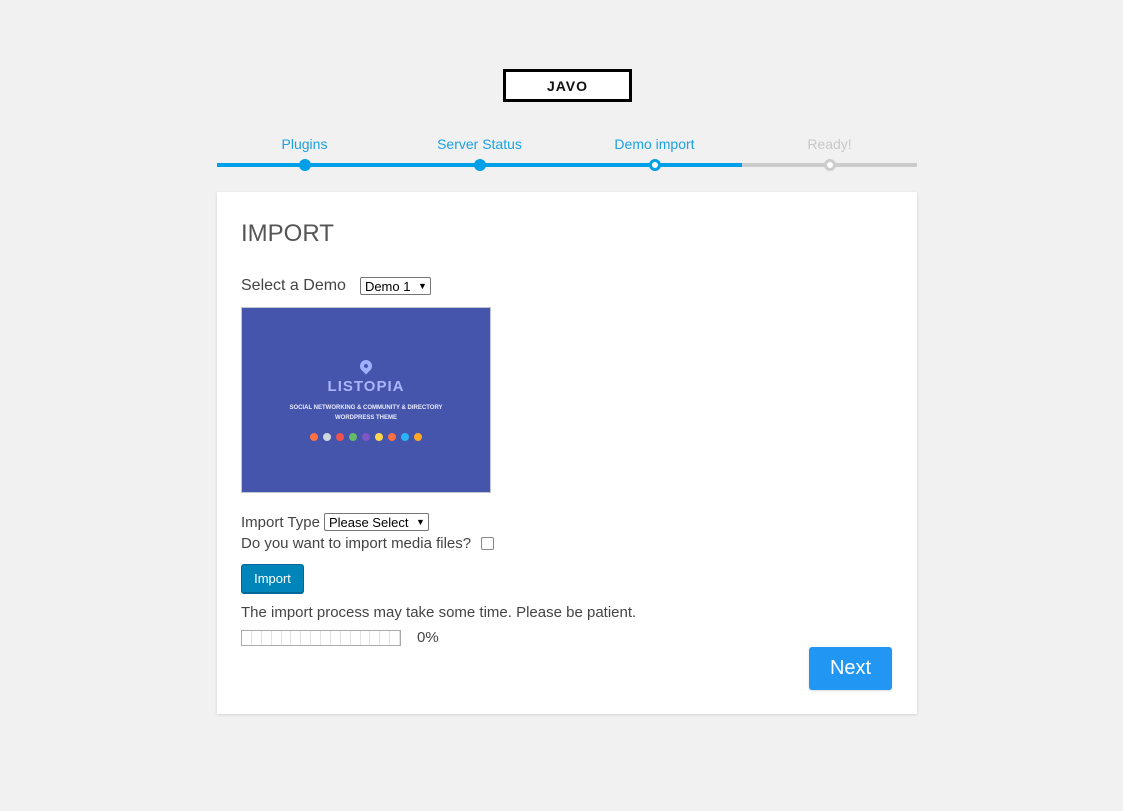 This screenshot has width=1123, height=811. I want to click on preview-brand: LISTOPIA, so click(366, 386).